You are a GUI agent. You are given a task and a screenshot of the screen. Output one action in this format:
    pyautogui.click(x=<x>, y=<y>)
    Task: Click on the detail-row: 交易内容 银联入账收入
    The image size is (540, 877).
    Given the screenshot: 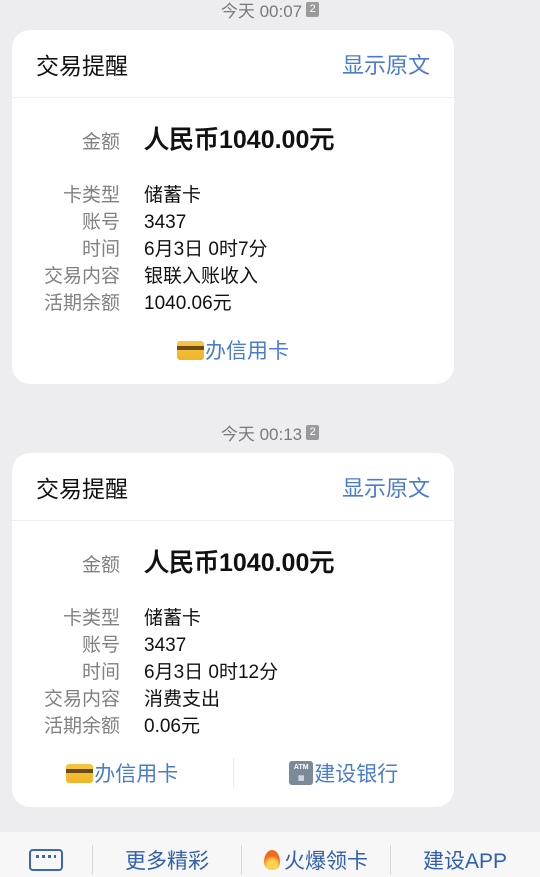 What is the action you would take?
    pyautogui.click(x=233, y=274)
    